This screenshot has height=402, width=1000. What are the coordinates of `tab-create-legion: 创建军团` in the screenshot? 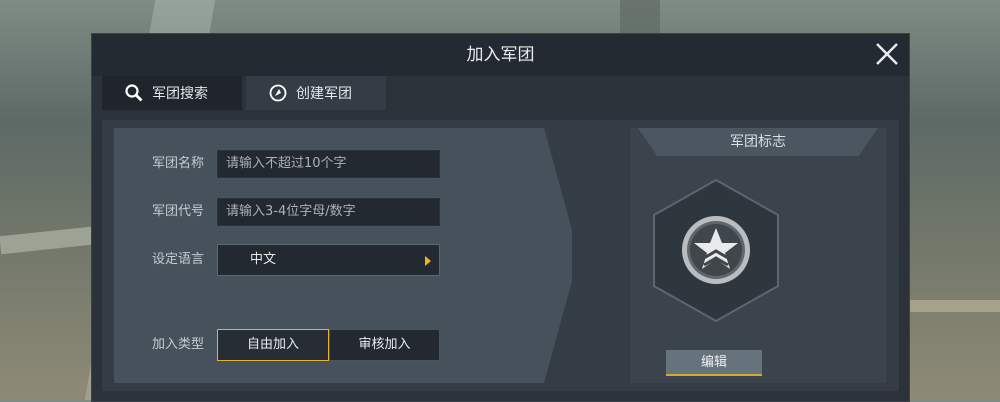 It's located at (316, 93).